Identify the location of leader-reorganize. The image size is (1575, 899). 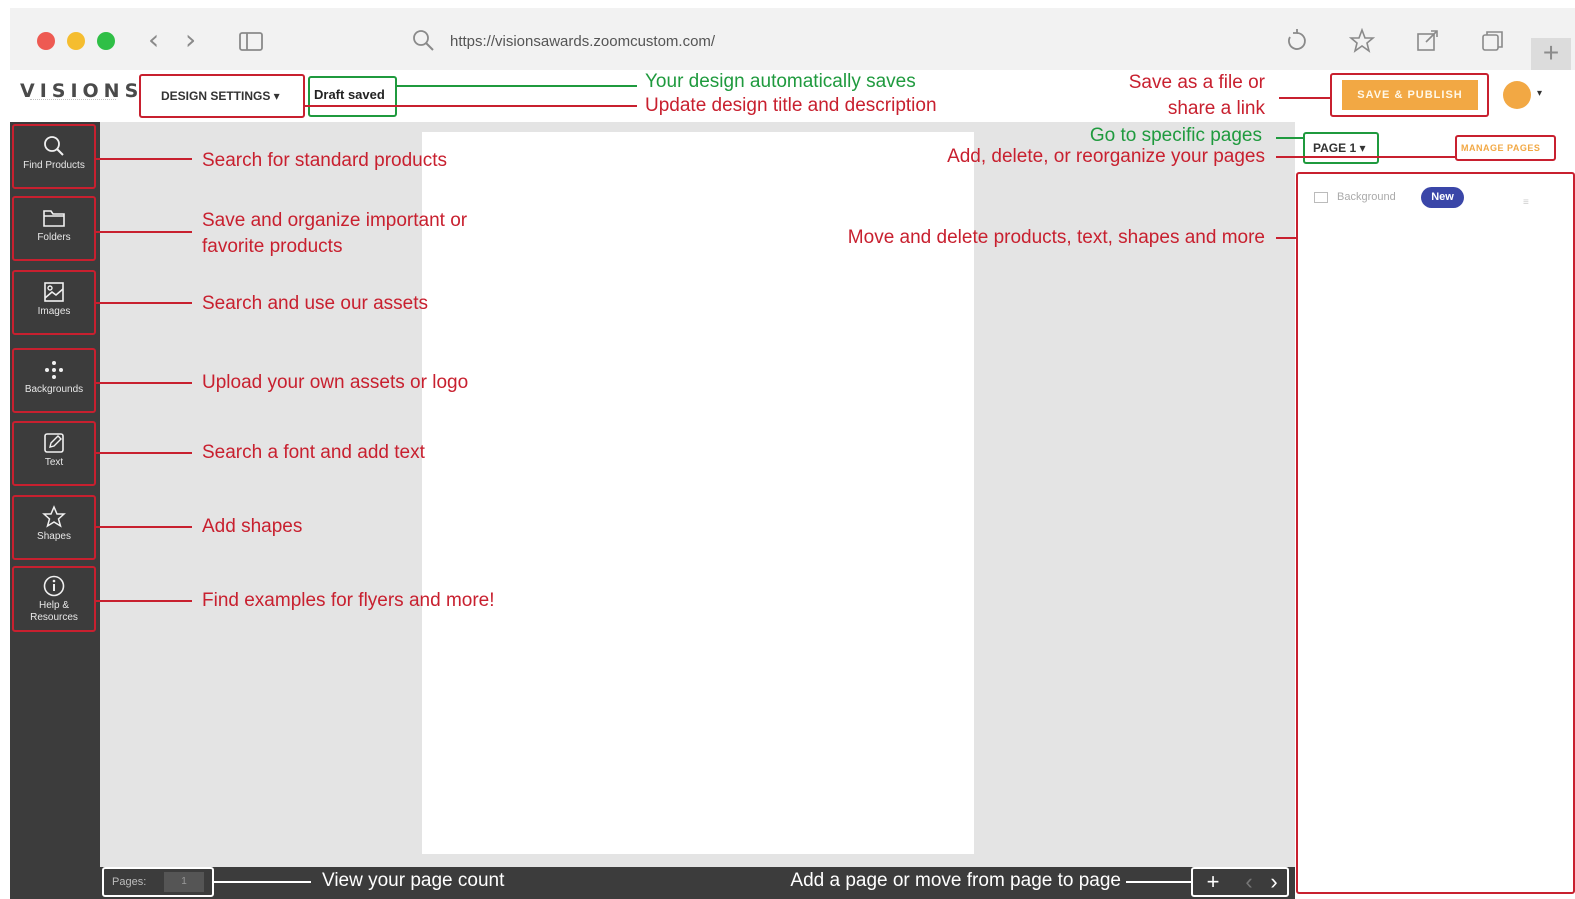
(1365, 157).